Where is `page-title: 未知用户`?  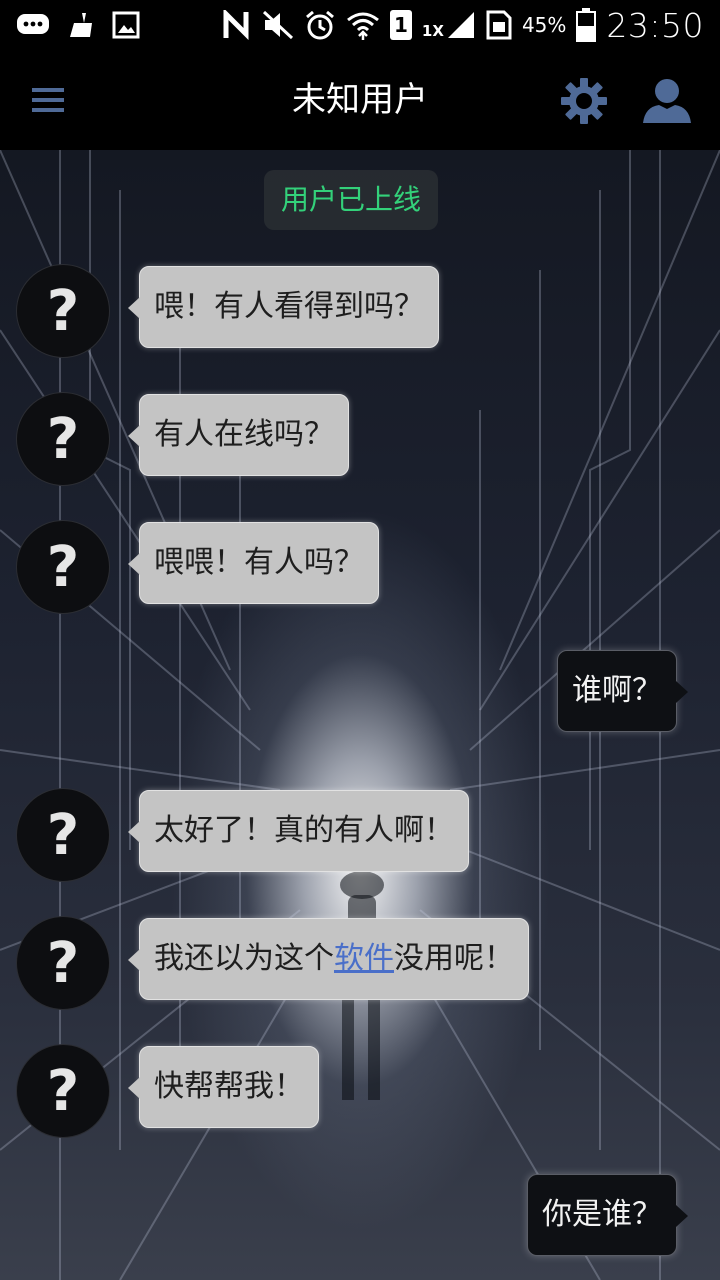 page-title: 未知用户 is located at coordinates (360, 100).